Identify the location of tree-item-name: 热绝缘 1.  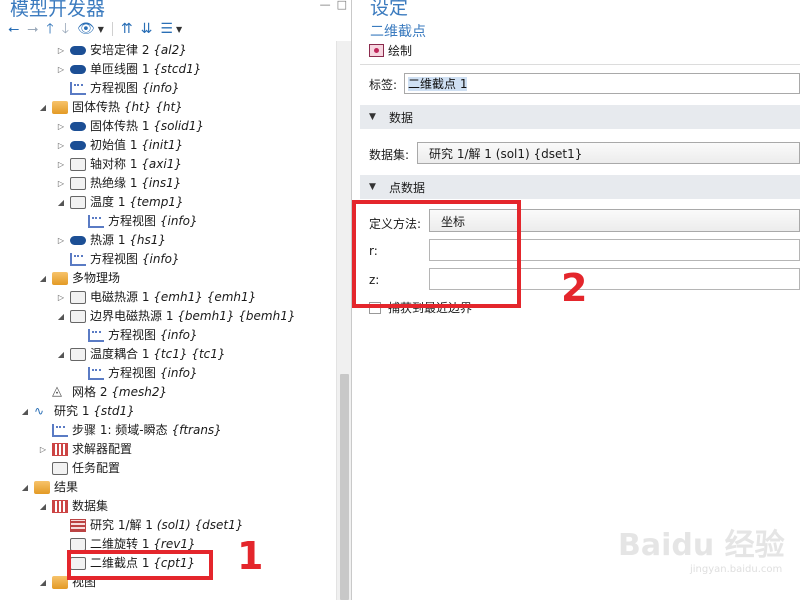
(114, 183).